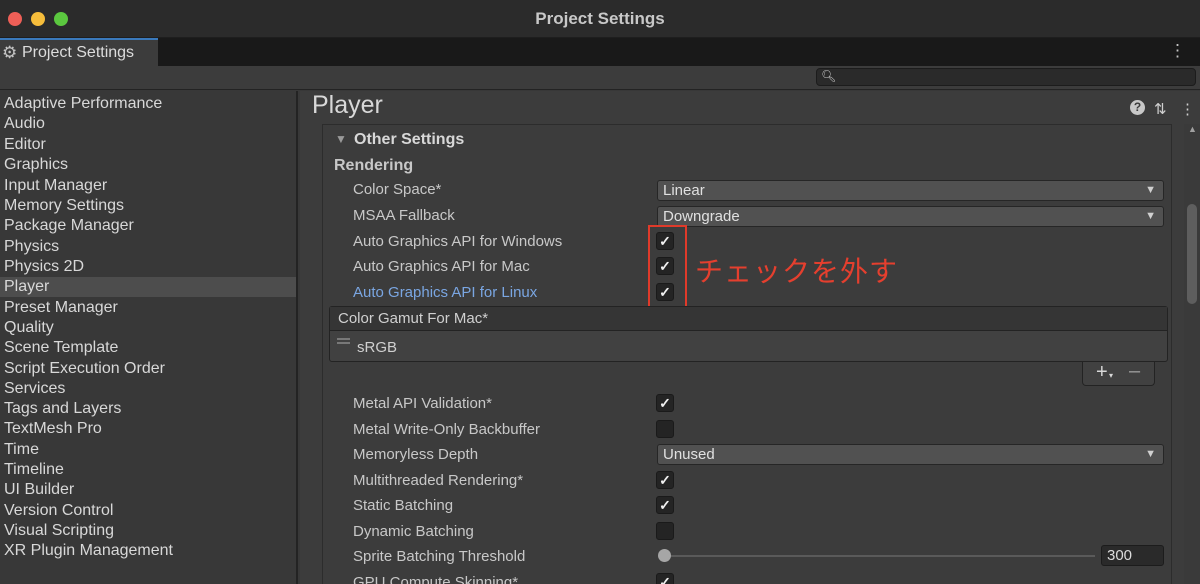  What do you see at coordinates (374, 165) in the screenshot?
I see `rendering-subhead: Rendering` at bounding box center [374, 165].